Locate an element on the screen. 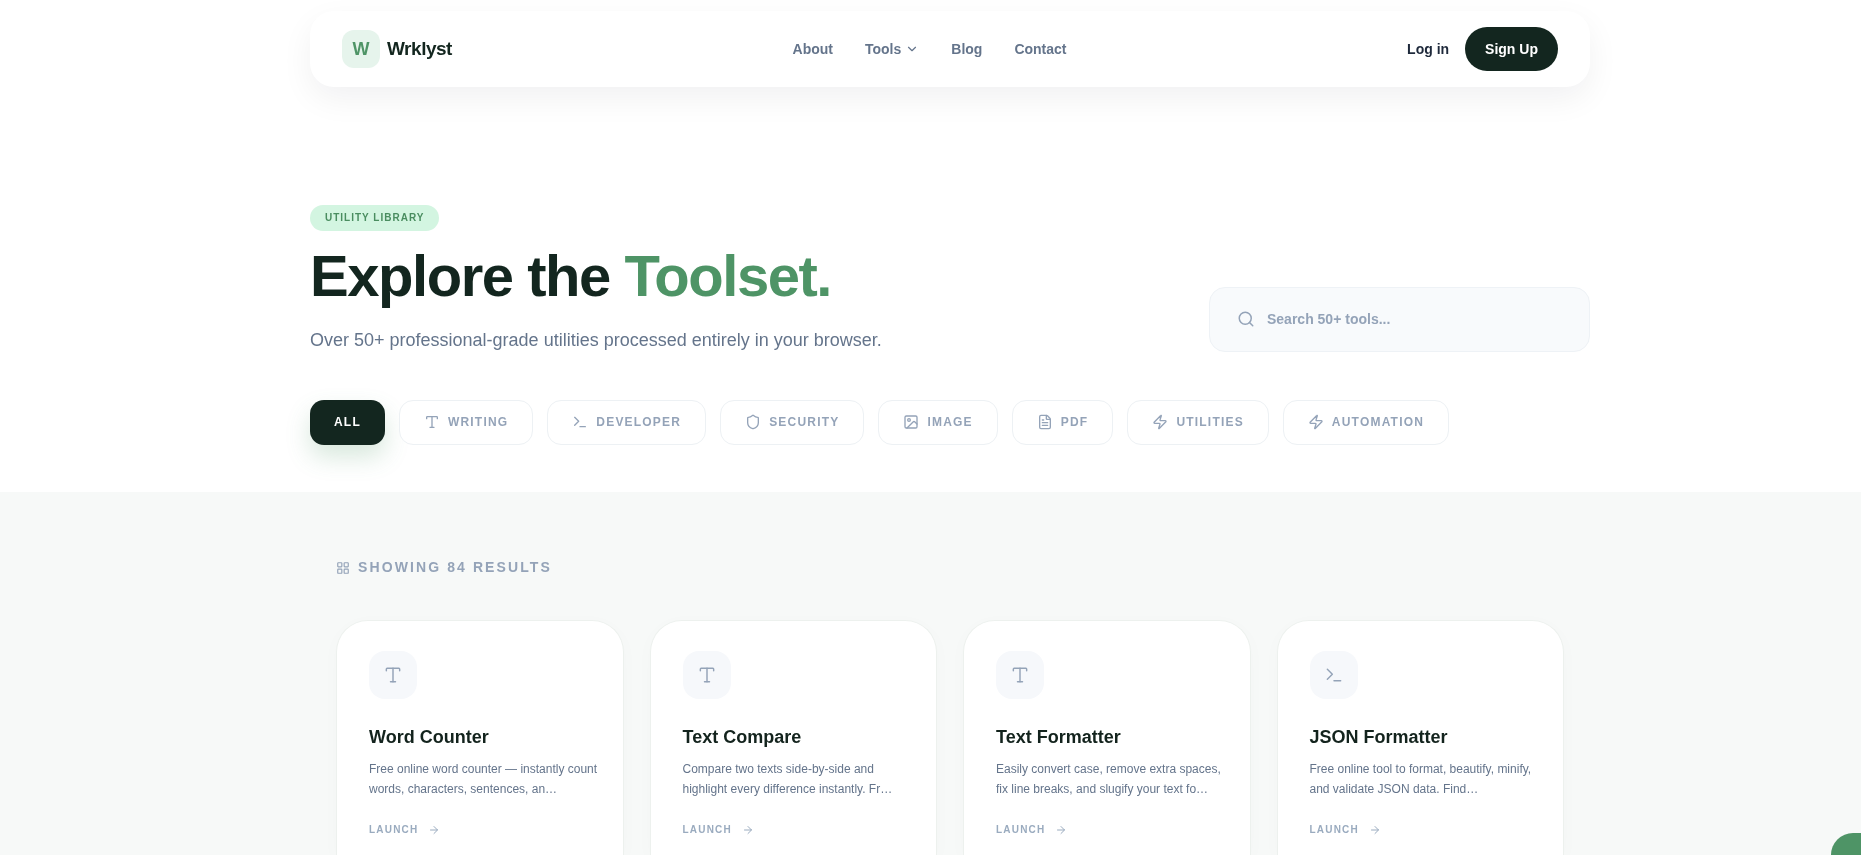  login-link: Log in is located at coordinates (1428, 49).